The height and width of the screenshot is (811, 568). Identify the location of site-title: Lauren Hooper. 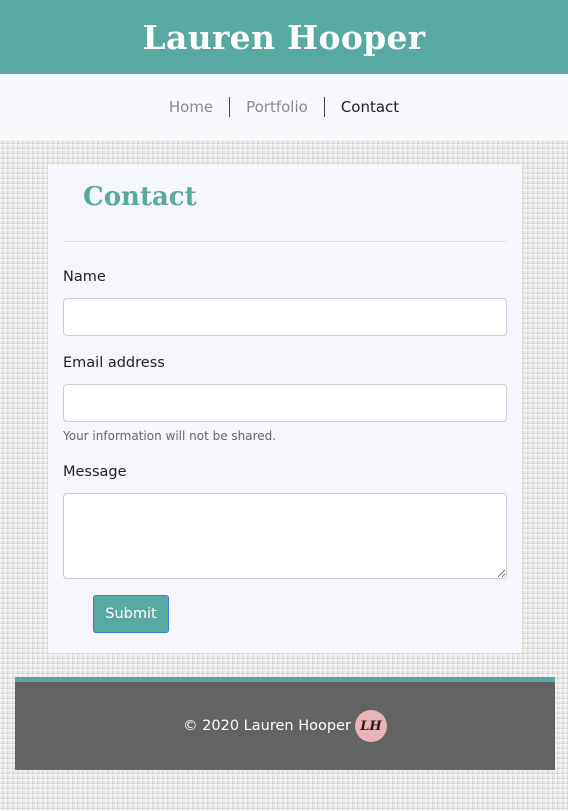
(284, 37).